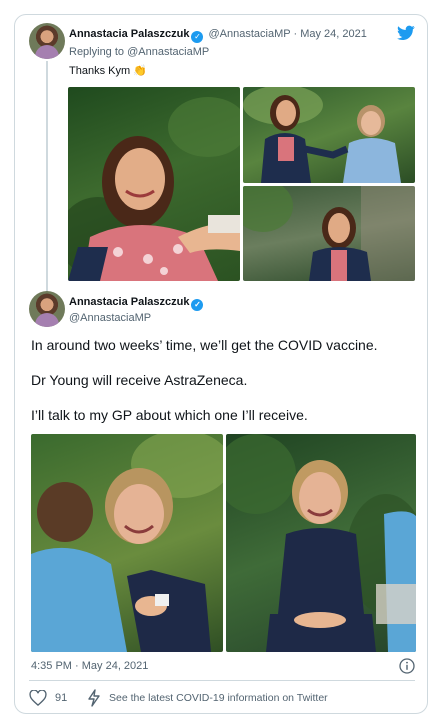 This screenshot has width=442, height=723. What do you see at coordinates (222, 680) in the screenshot?
I see `divider` at bounding box center [222, 680].